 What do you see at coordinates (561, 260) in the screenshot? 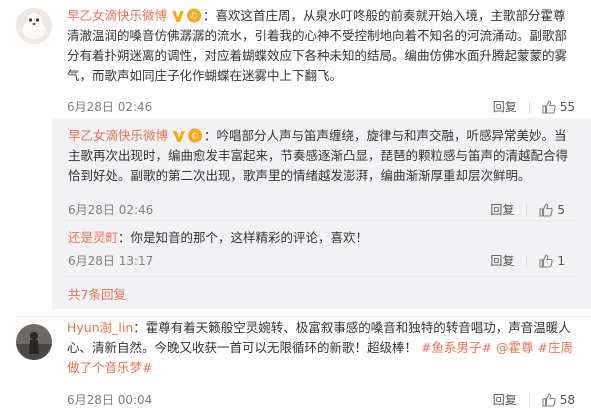
I see `like-count: 1` at bounding box center [561, 260].